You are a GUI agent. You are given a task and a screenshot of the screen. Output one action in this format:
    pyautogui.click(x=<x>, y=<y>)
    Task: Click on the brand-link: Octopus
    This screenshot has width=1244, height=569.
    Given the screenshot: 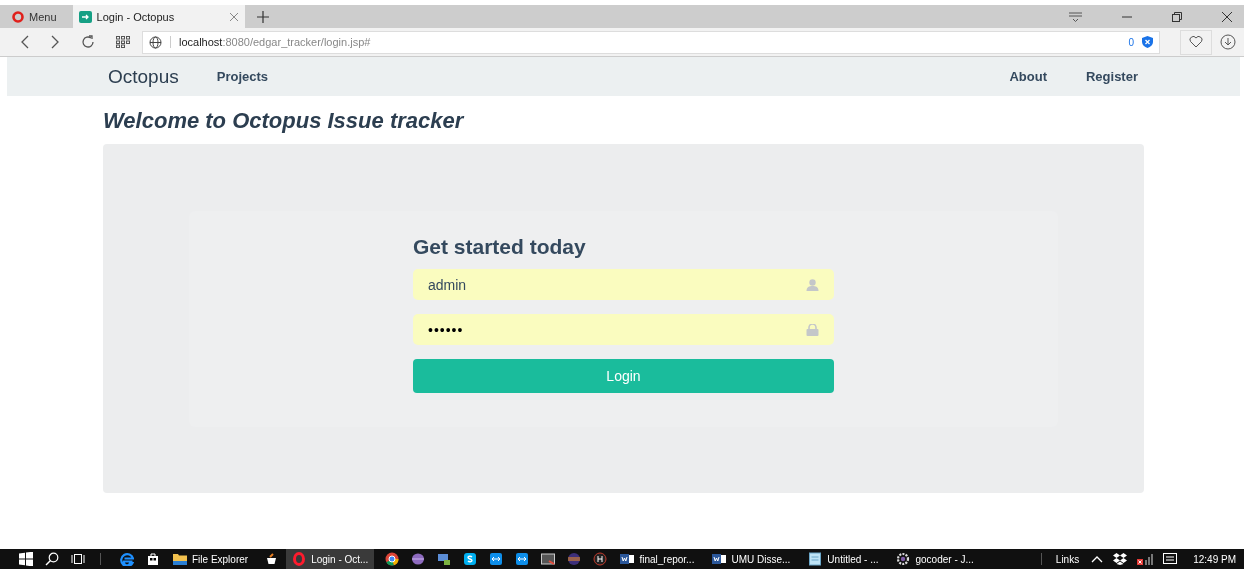 What is the action you would take?
    pyautogui.click(x=143, y=76)
    